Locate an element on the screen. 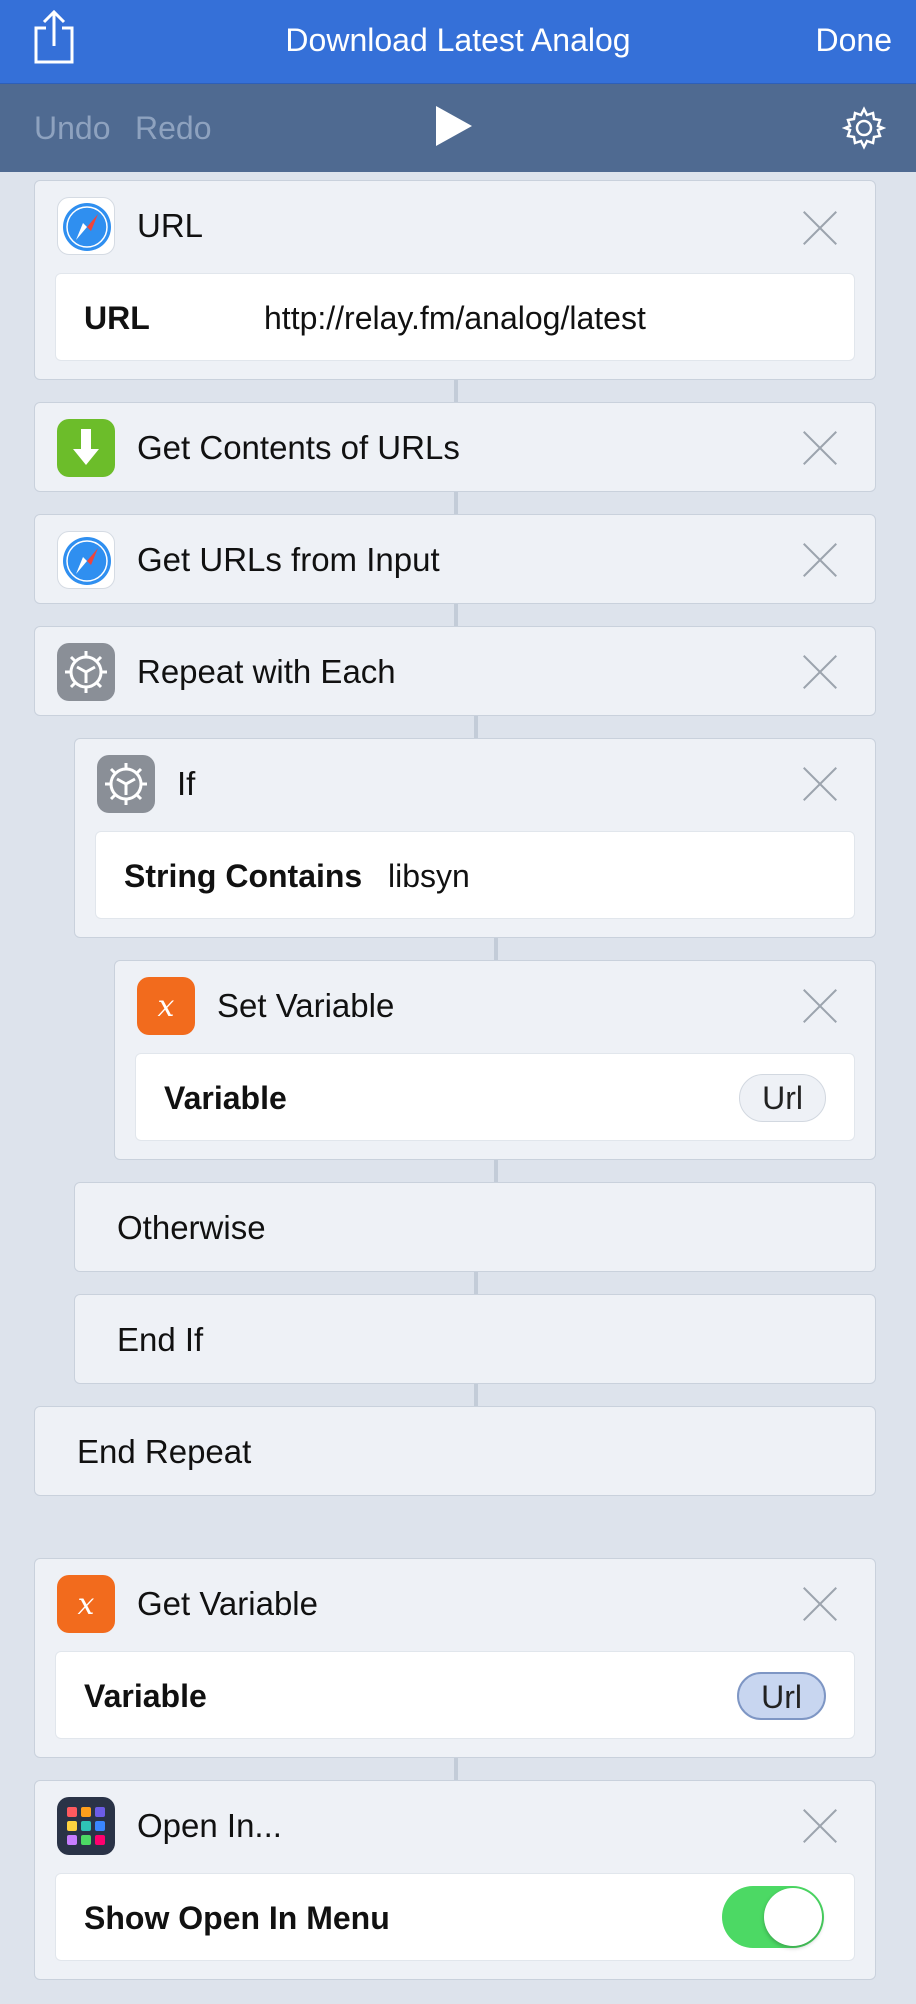  action-title: Repeat with Each is located at coordinates (266, 671).